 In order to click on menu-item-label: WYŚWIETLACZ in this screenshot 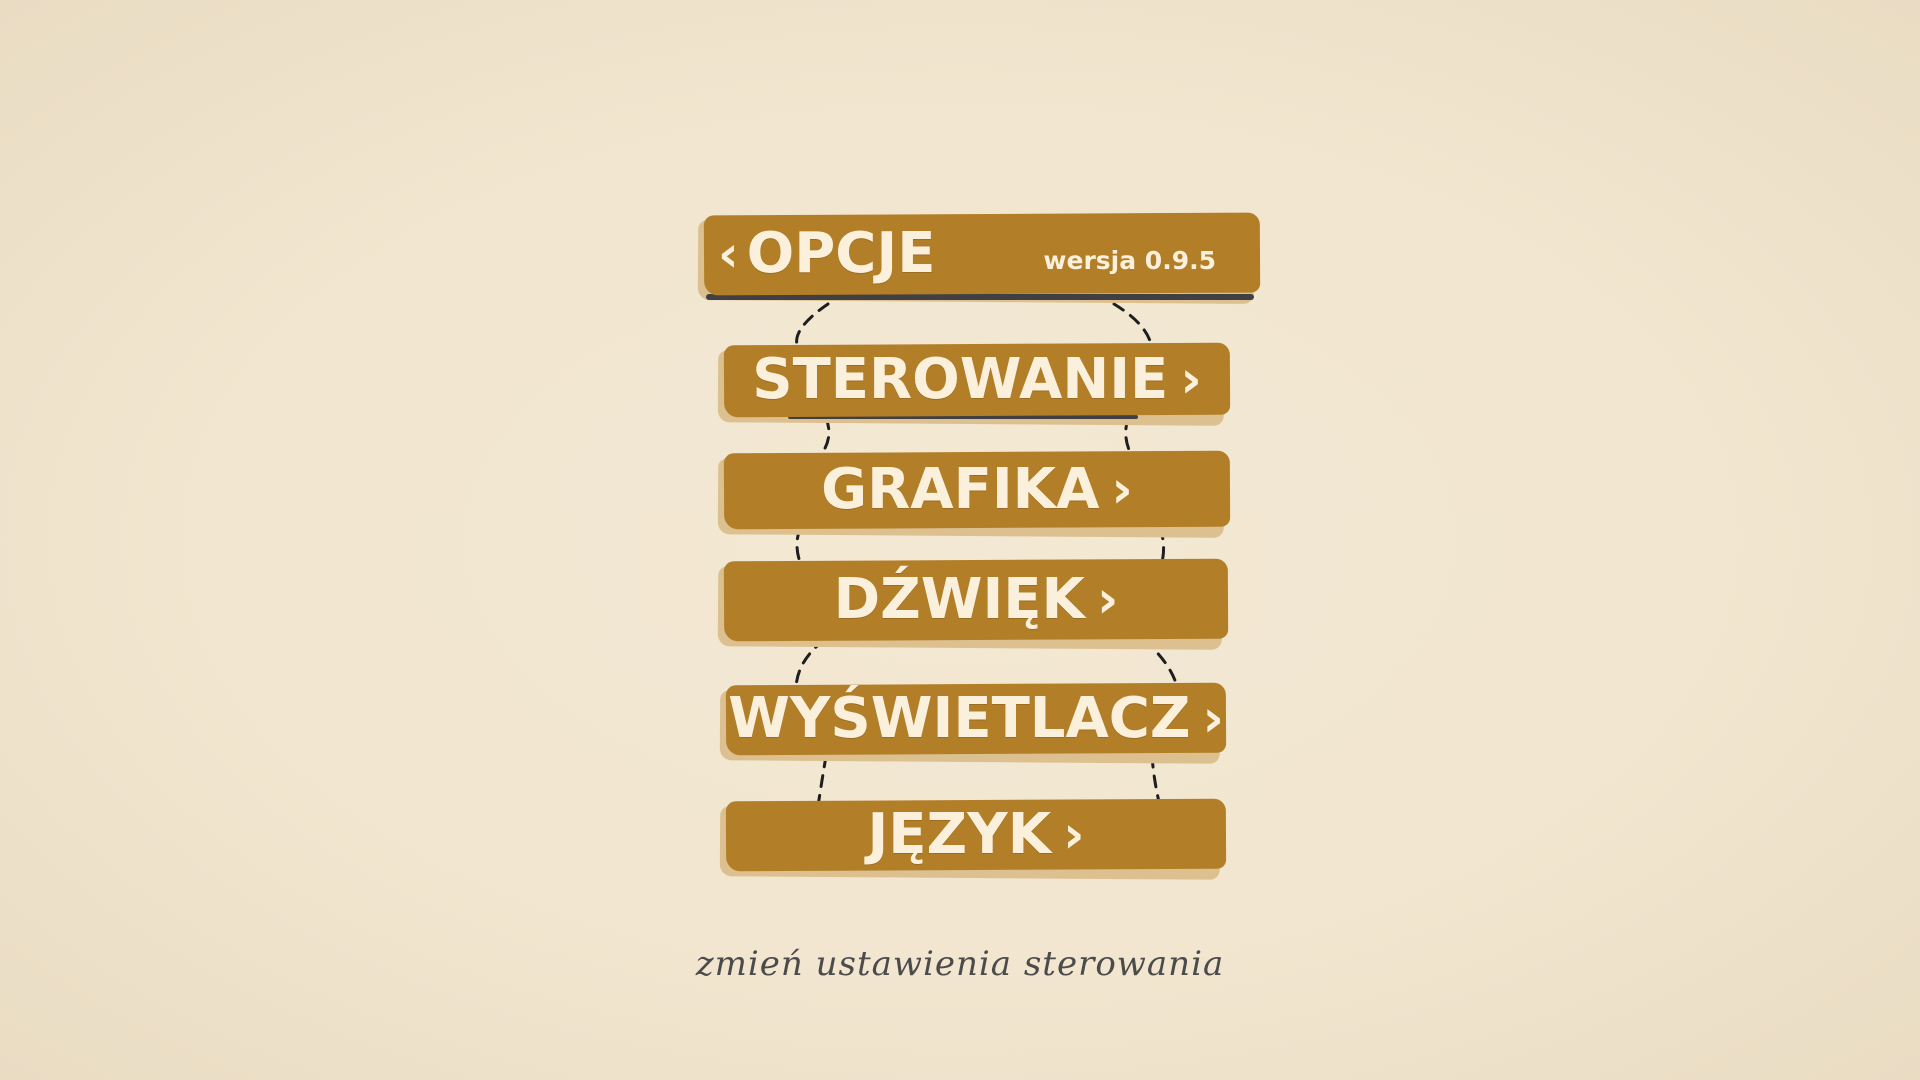, I will do `click(959, 718)`.